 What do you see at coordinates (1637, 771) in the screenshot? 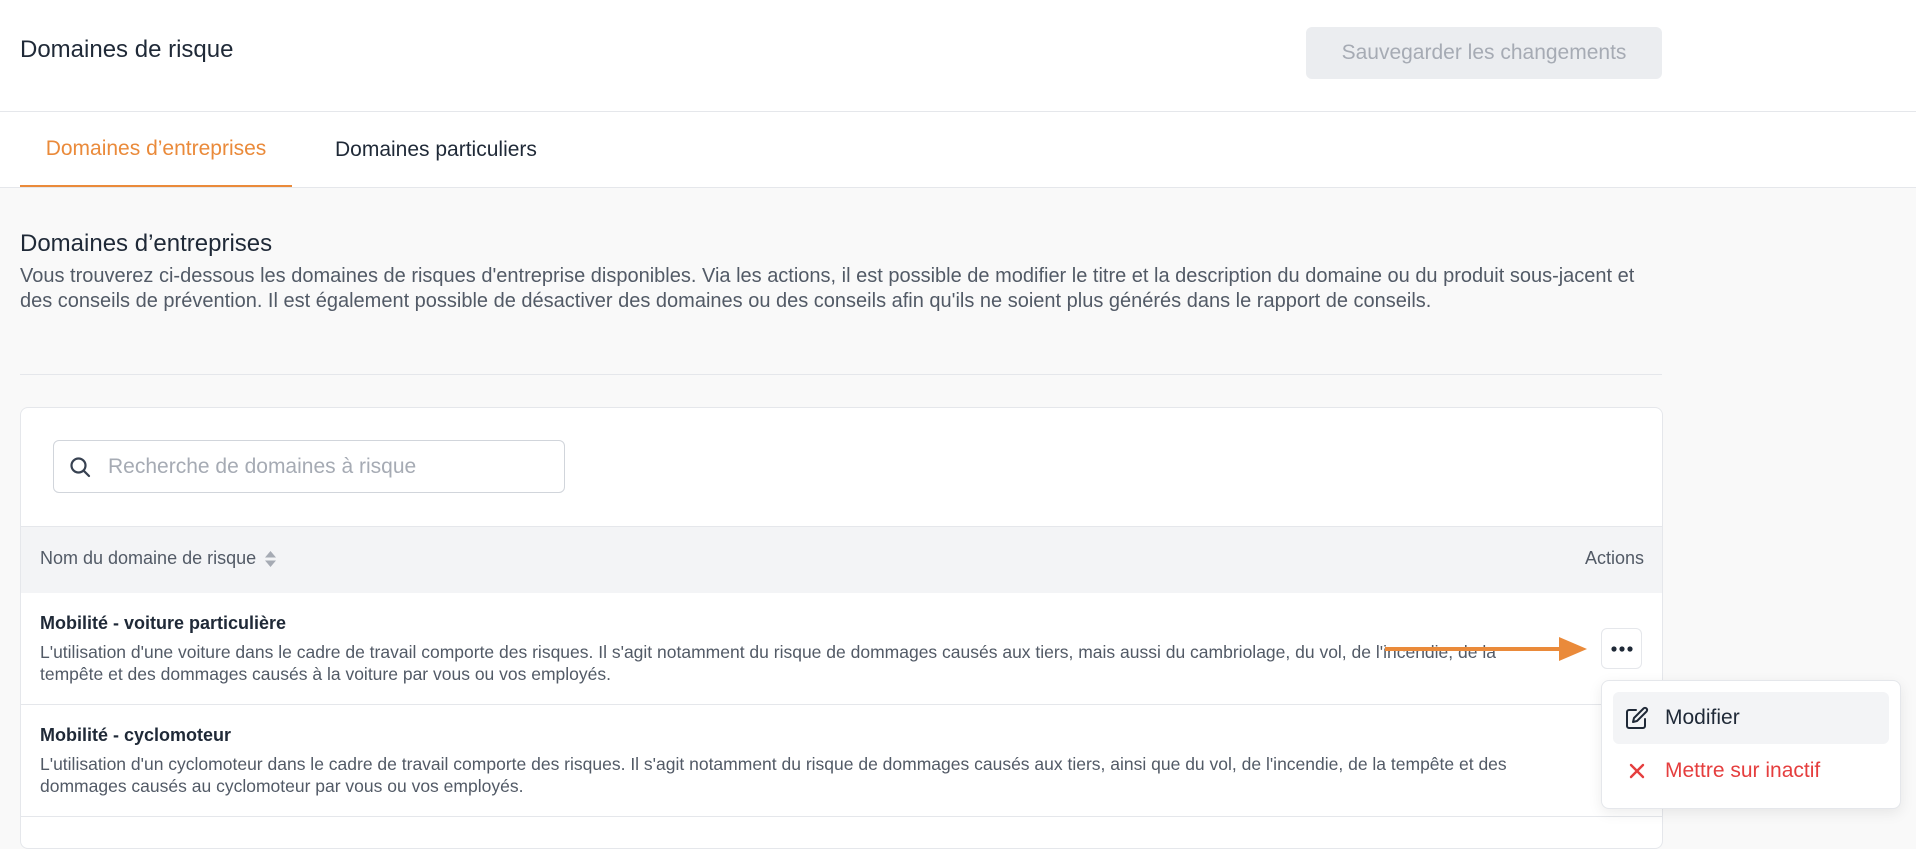
I see `close-icon` at bounding box center [1637, 771].